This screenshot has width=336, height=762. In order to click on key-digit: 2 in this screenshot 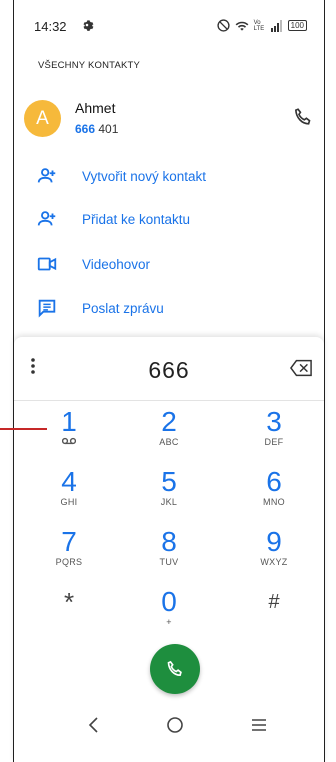, I will do `click(169, 421)`.